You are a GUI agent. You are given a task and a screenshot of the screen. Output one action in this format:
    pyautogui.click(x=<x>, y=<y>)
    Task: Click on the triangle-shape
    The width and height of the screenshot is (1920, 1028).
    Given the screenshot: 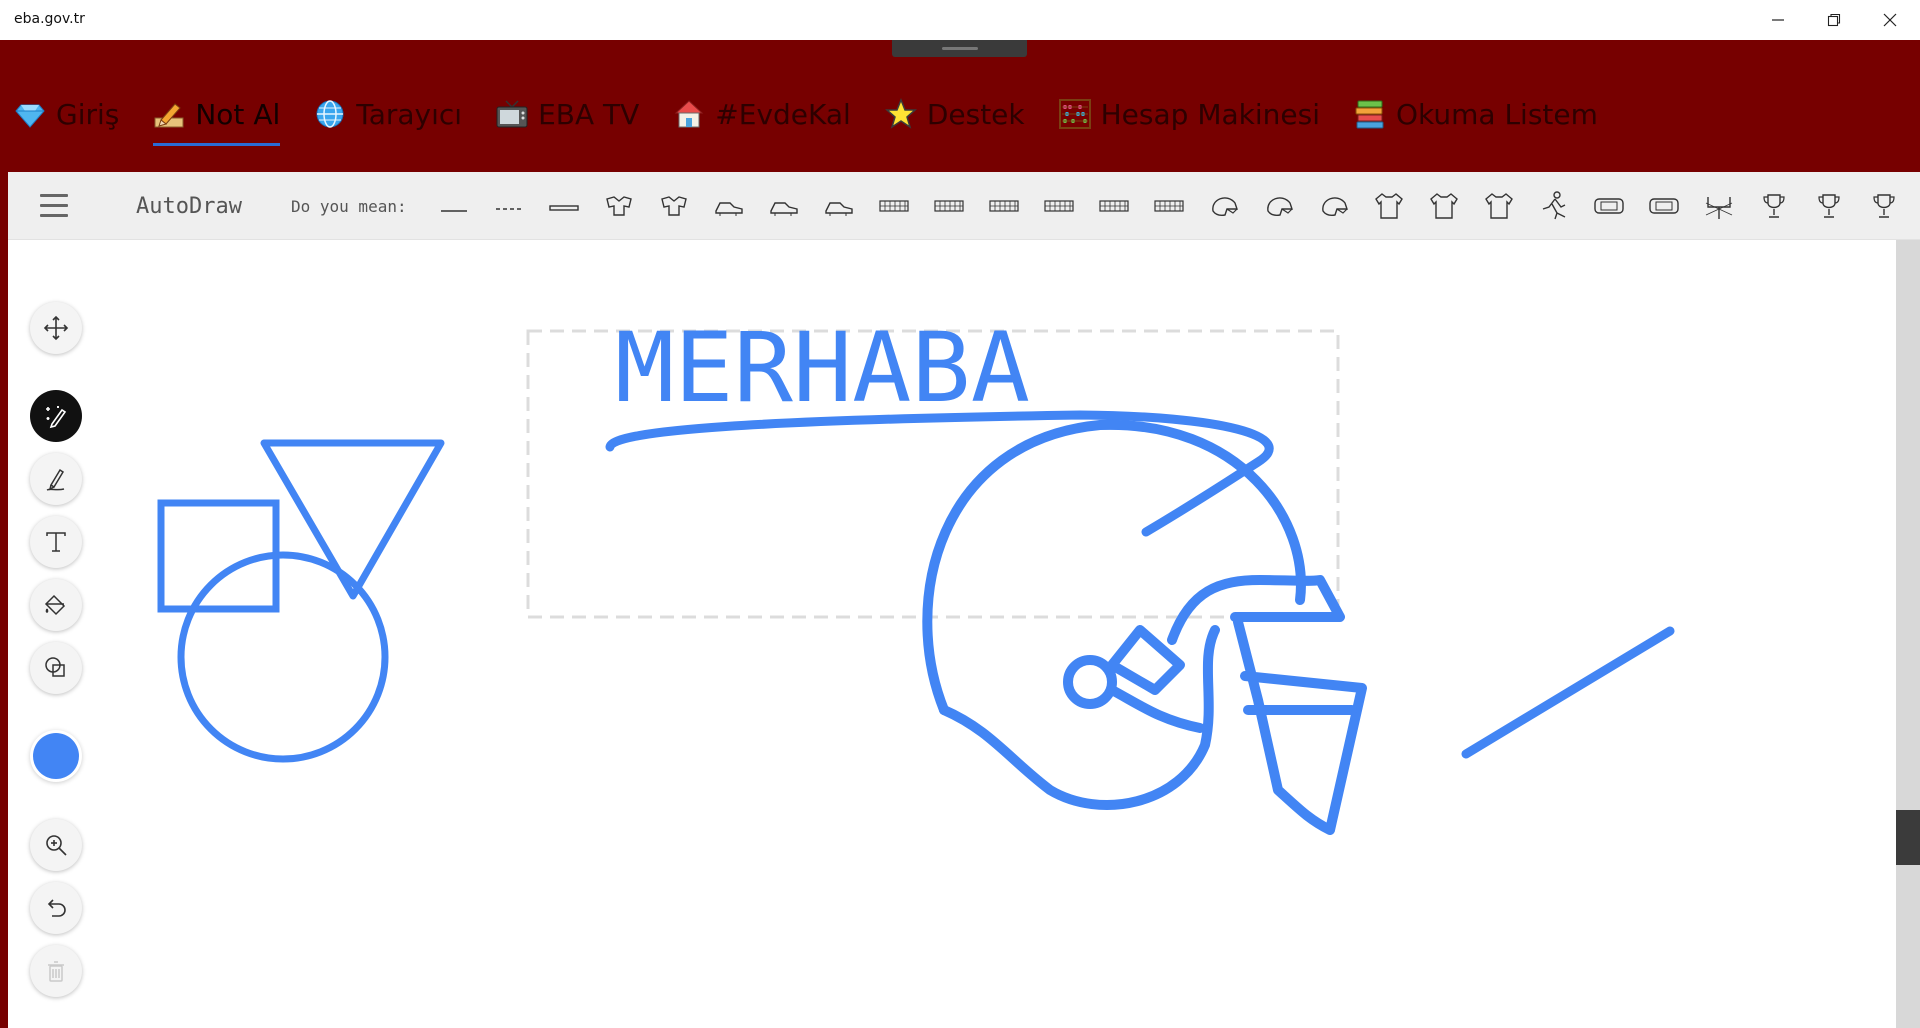 What is the action you would take?
    pyautogui.click(x=352, y=519)
    